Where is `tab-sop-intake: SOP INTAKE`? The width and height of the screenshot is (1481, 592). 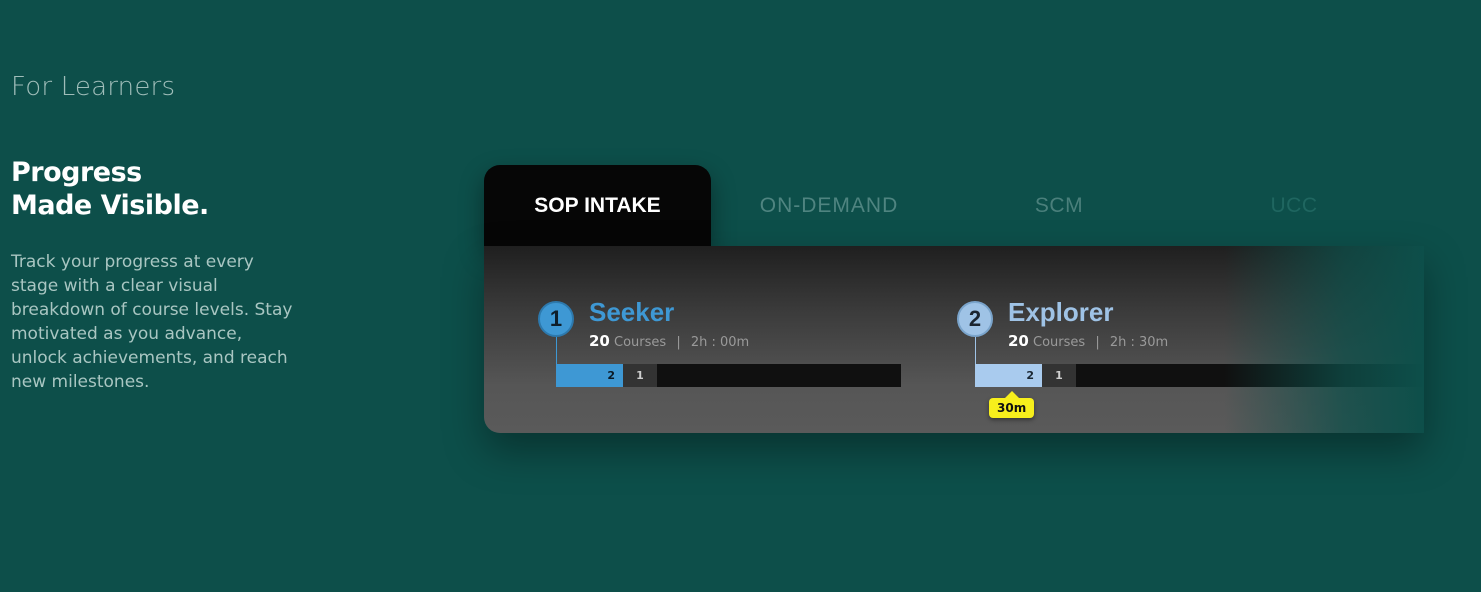 tab-sop-intake: SOP INTAKE is located at coordinates (597, 206).